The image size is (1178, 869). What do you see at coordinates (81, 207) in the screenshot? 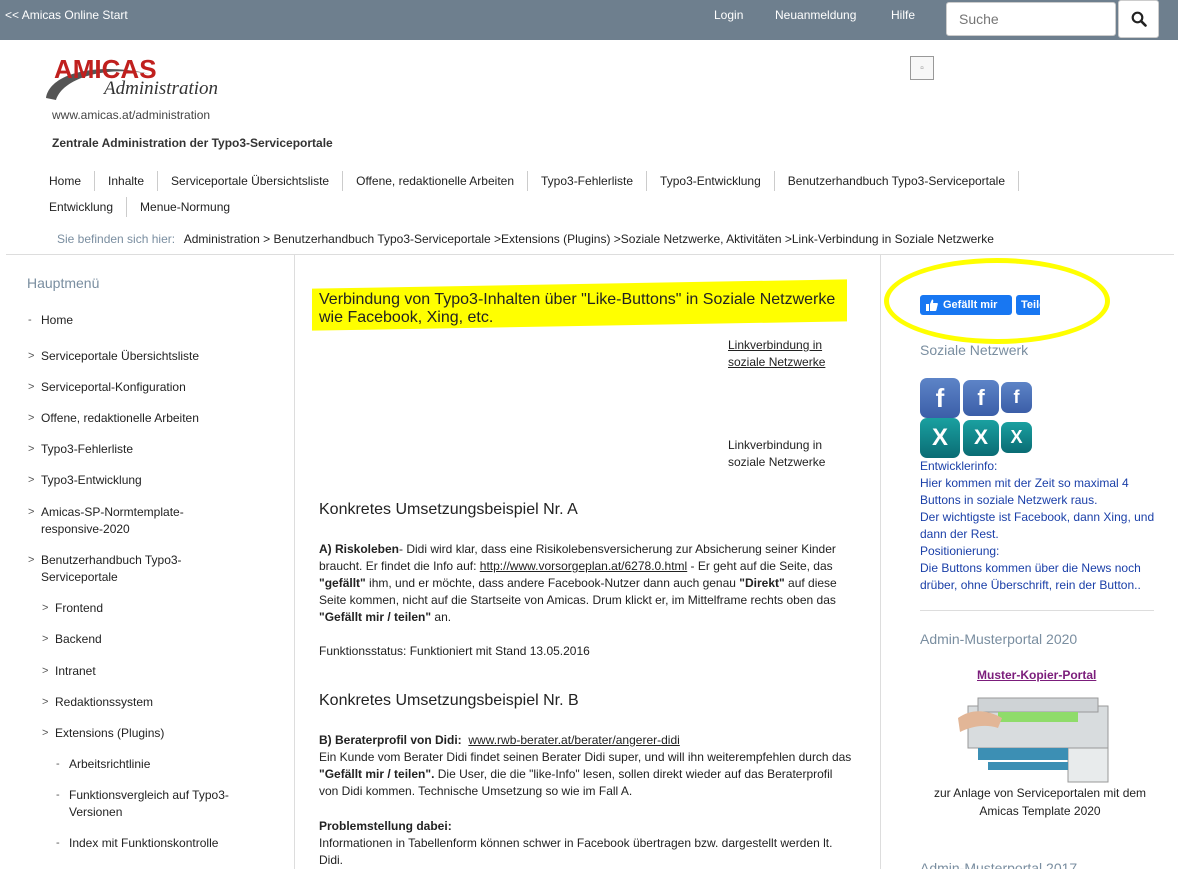
I see `nav-entwicklung: Entwicklung` at bounding box center [81, 207].